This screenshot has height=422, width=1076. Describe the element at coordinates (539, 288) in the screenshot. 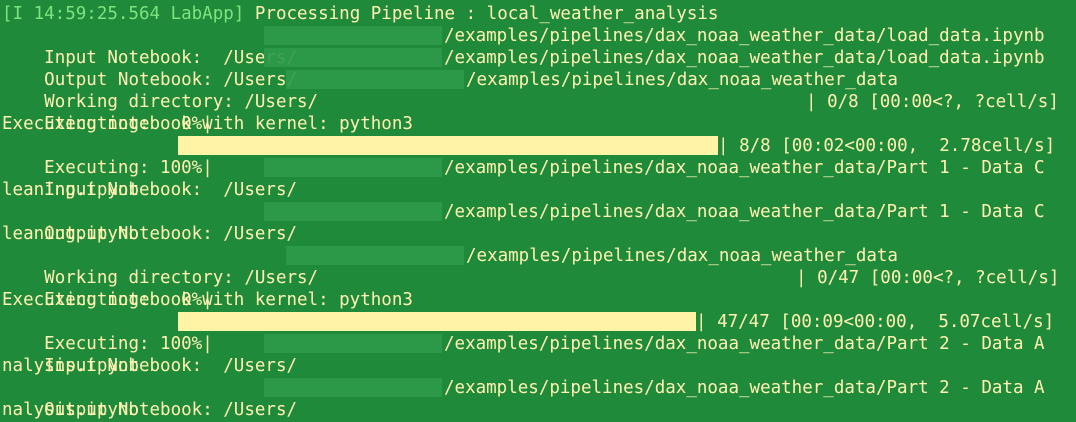

I see `progress-line-start: Executing: 0%| | 0/47 [00:00<?, ?cell/s]` at that location.